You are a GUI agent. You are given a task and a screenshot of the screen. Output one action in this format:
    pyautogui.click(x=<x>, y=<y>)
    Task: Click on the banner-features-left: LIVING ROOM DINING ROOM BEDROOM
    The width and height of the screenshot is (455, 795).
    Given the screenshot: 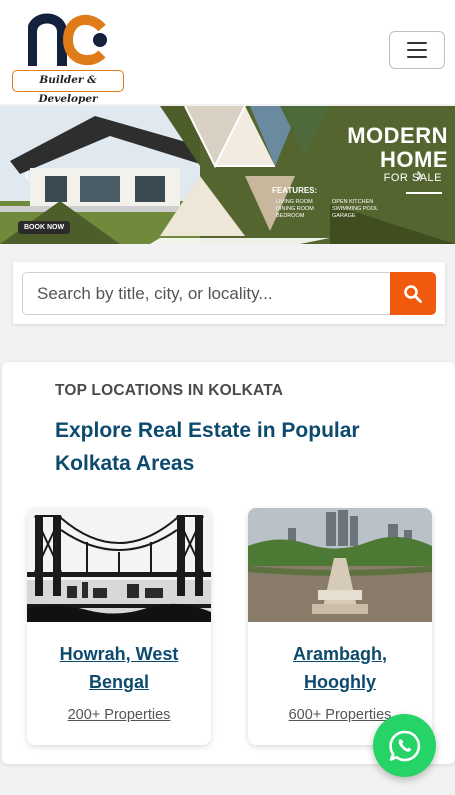 What is the action you would take?
    pyautogui.click(x=295, y=209)
    